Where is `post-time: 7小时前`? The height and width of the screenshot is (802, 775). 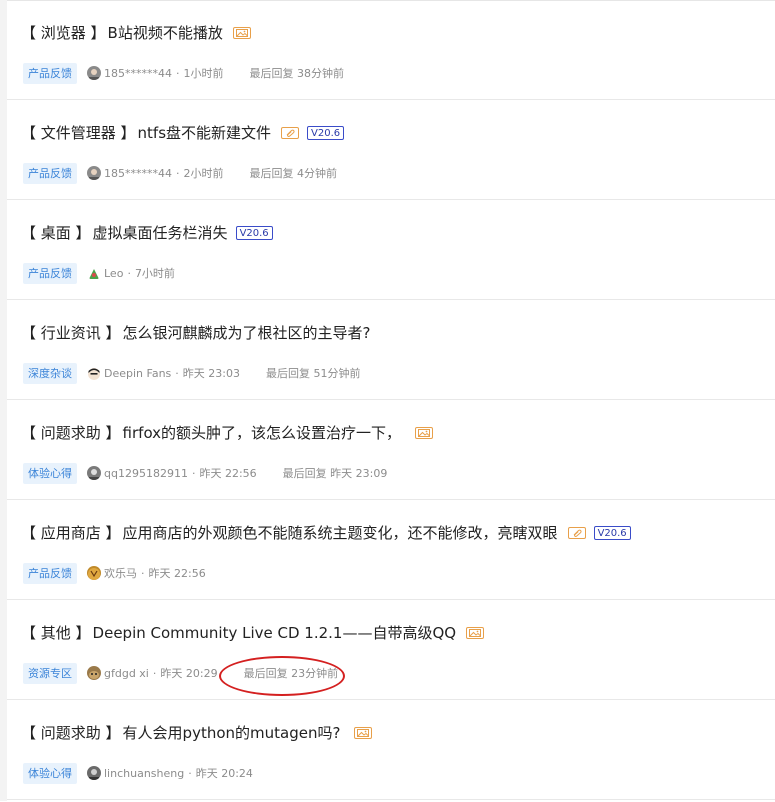
post-time: 7小时前 is located at coordinates (154, 273).